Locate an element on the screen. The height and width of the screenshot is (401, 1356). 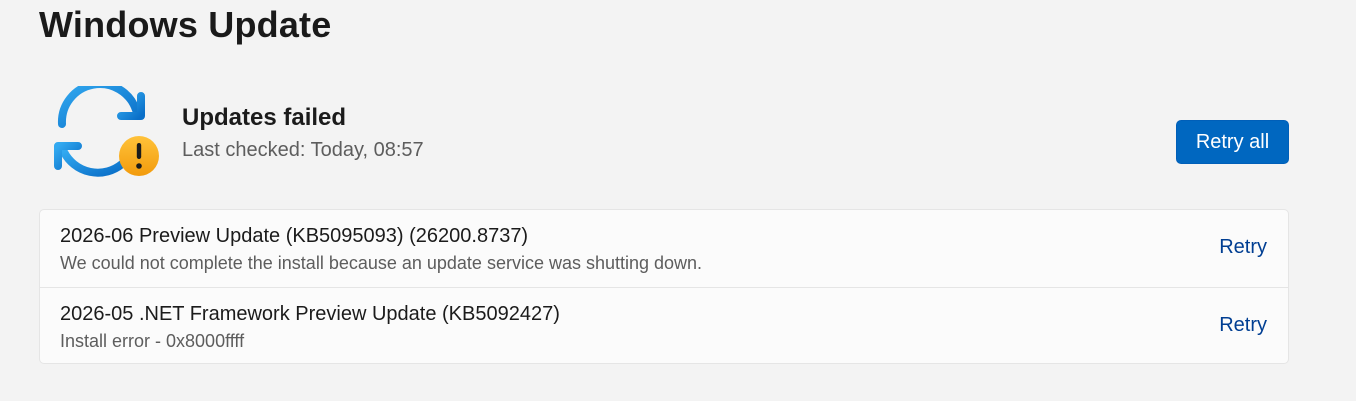
sync-warning-icon is located at coordinates (106, 129).